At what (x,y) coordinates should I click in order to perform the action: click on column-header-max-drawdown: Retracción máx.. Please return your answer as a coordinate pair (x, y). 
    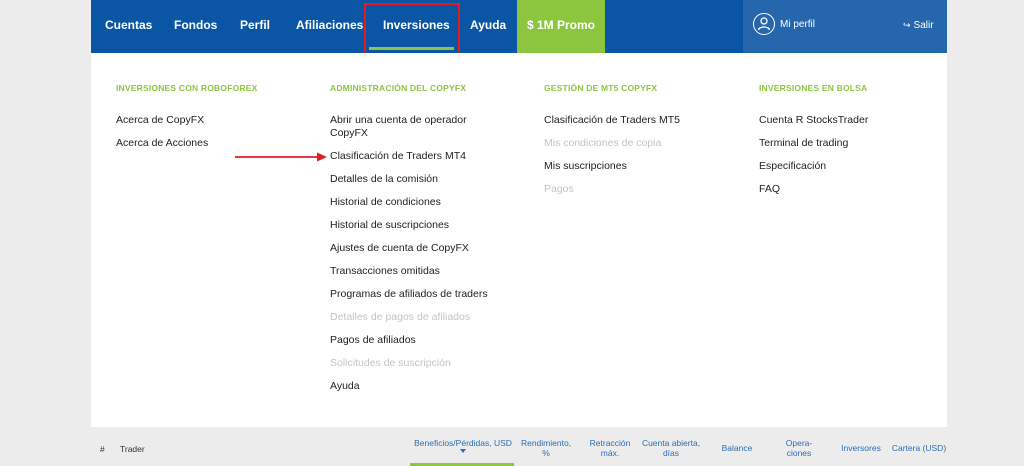
    Looking at the image, I should click on (610, 448).